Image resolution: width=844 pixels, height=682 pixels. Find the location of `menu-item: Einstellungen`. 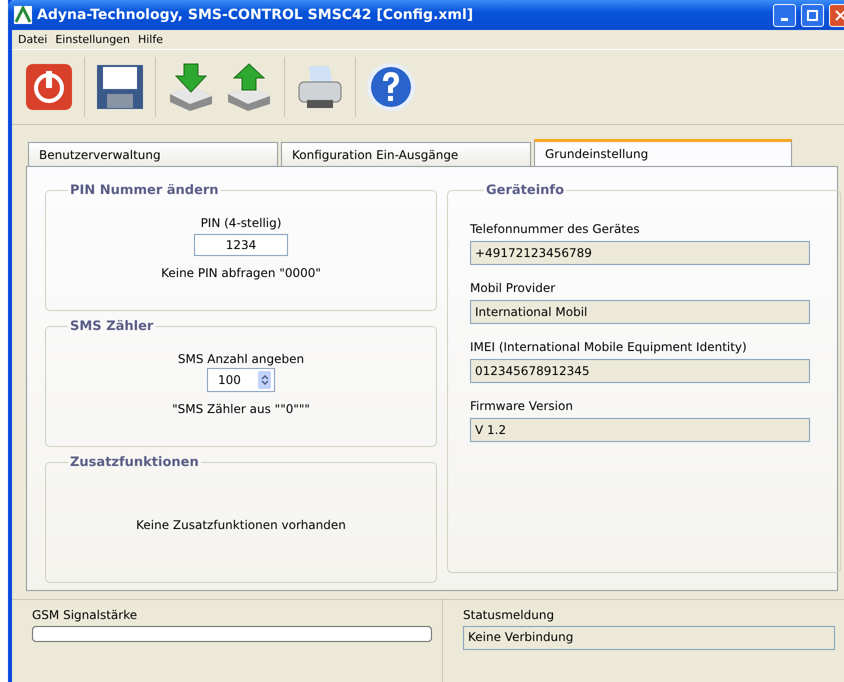

menu-item: Einstellungen is located at coordinates (92, 39).